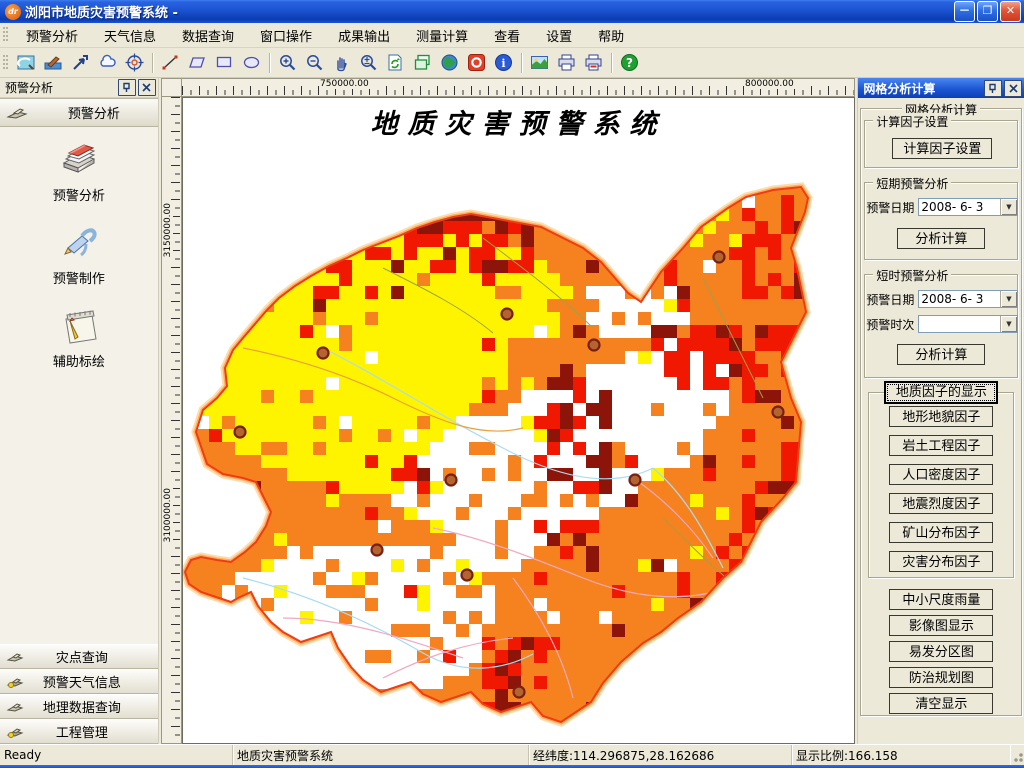  I want to click on menu-measure-calc: 测量计算, so click(442, 35).